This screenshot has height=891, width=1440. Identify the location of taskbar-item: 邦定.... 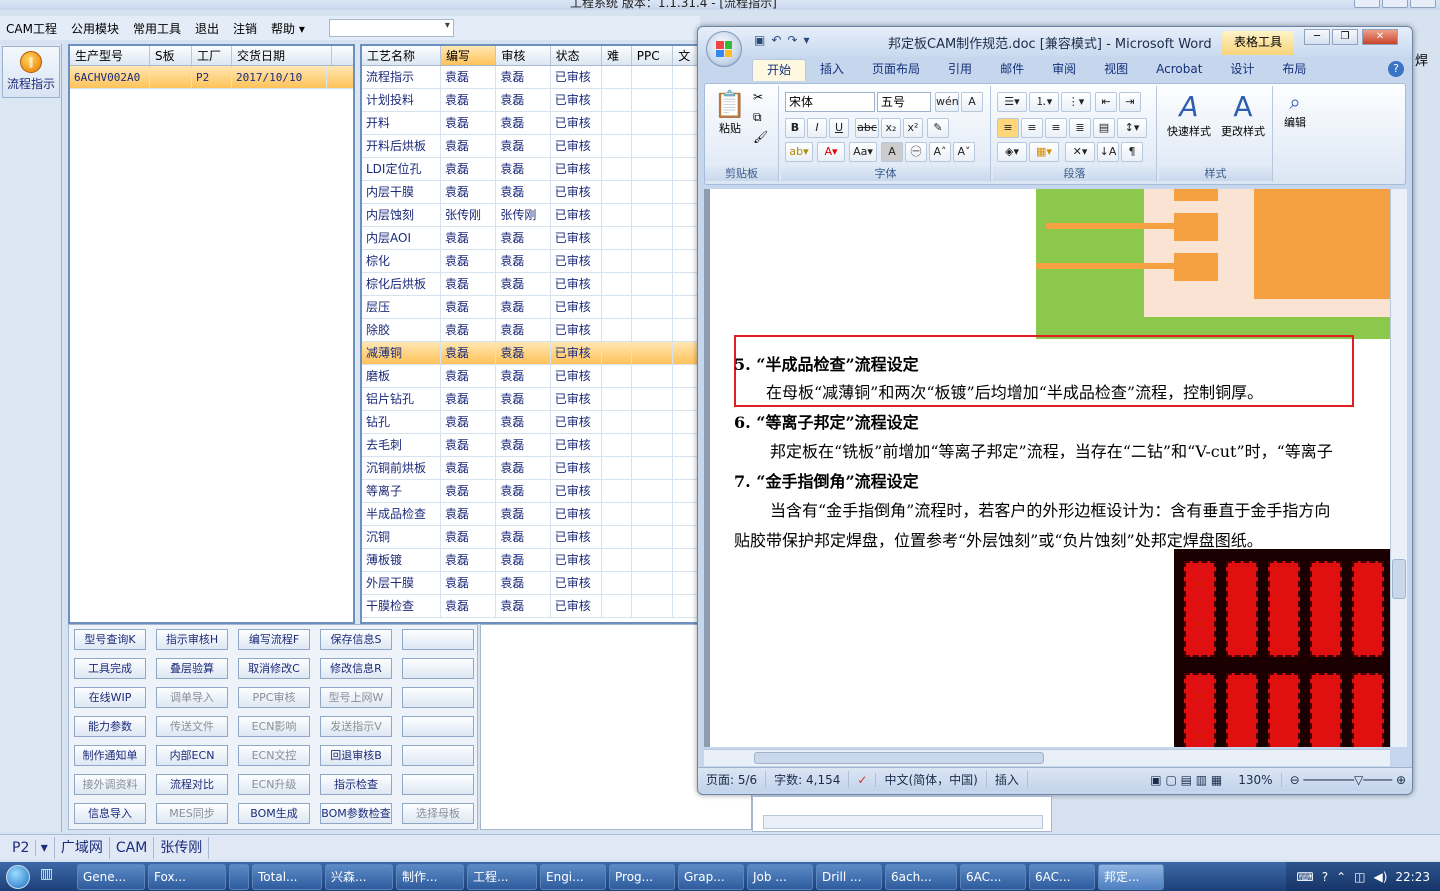
(1131, 876).